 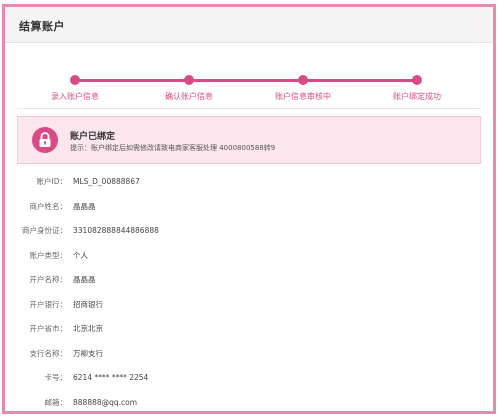 I want to click on info-row-account-name: 开户名称： 晶晶晶, so click(x=249, y=280).